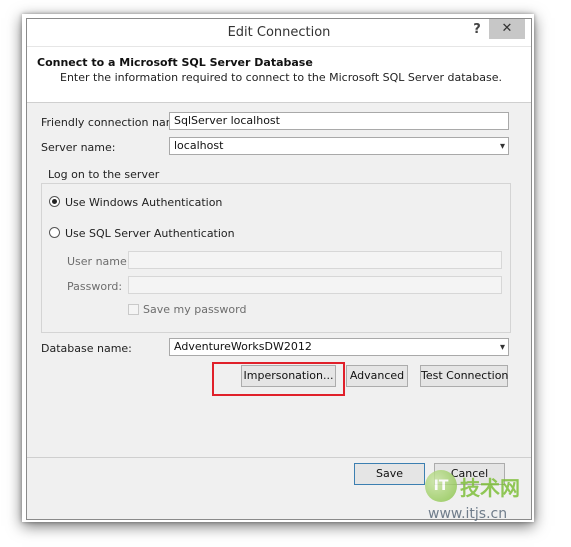 The image size is (571, 547). Describe the element at coordinates (195, 309) in the screenshot. I see `save-password-label: Save my password` at that location.